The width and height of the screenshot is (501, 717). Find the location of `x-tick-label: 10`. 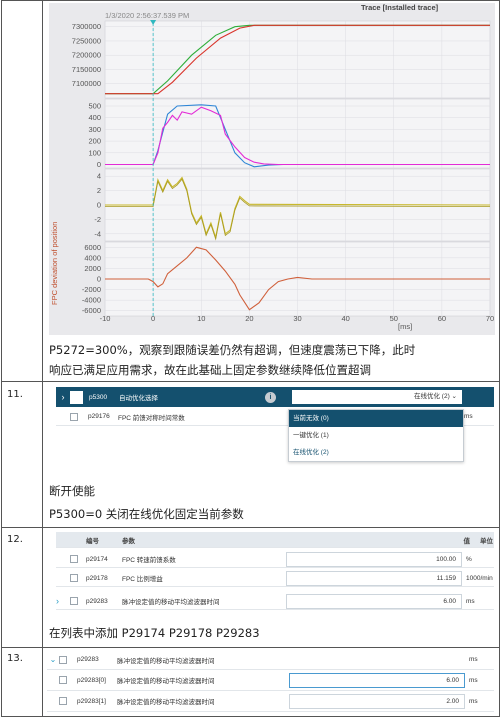

x-tick-label: 10 is located at coordinates (201, 318).